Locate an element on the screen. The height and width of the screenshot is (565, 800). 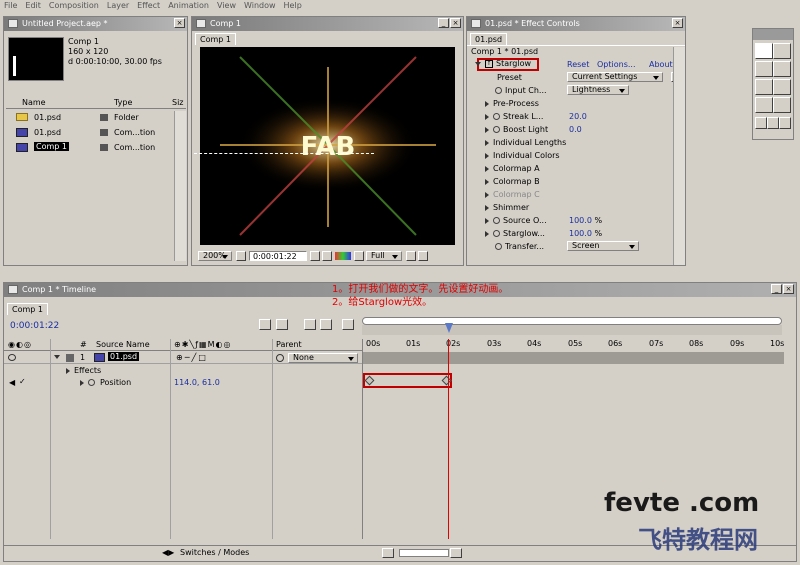
selection-tool-icon is located at coordinates (764, 51).